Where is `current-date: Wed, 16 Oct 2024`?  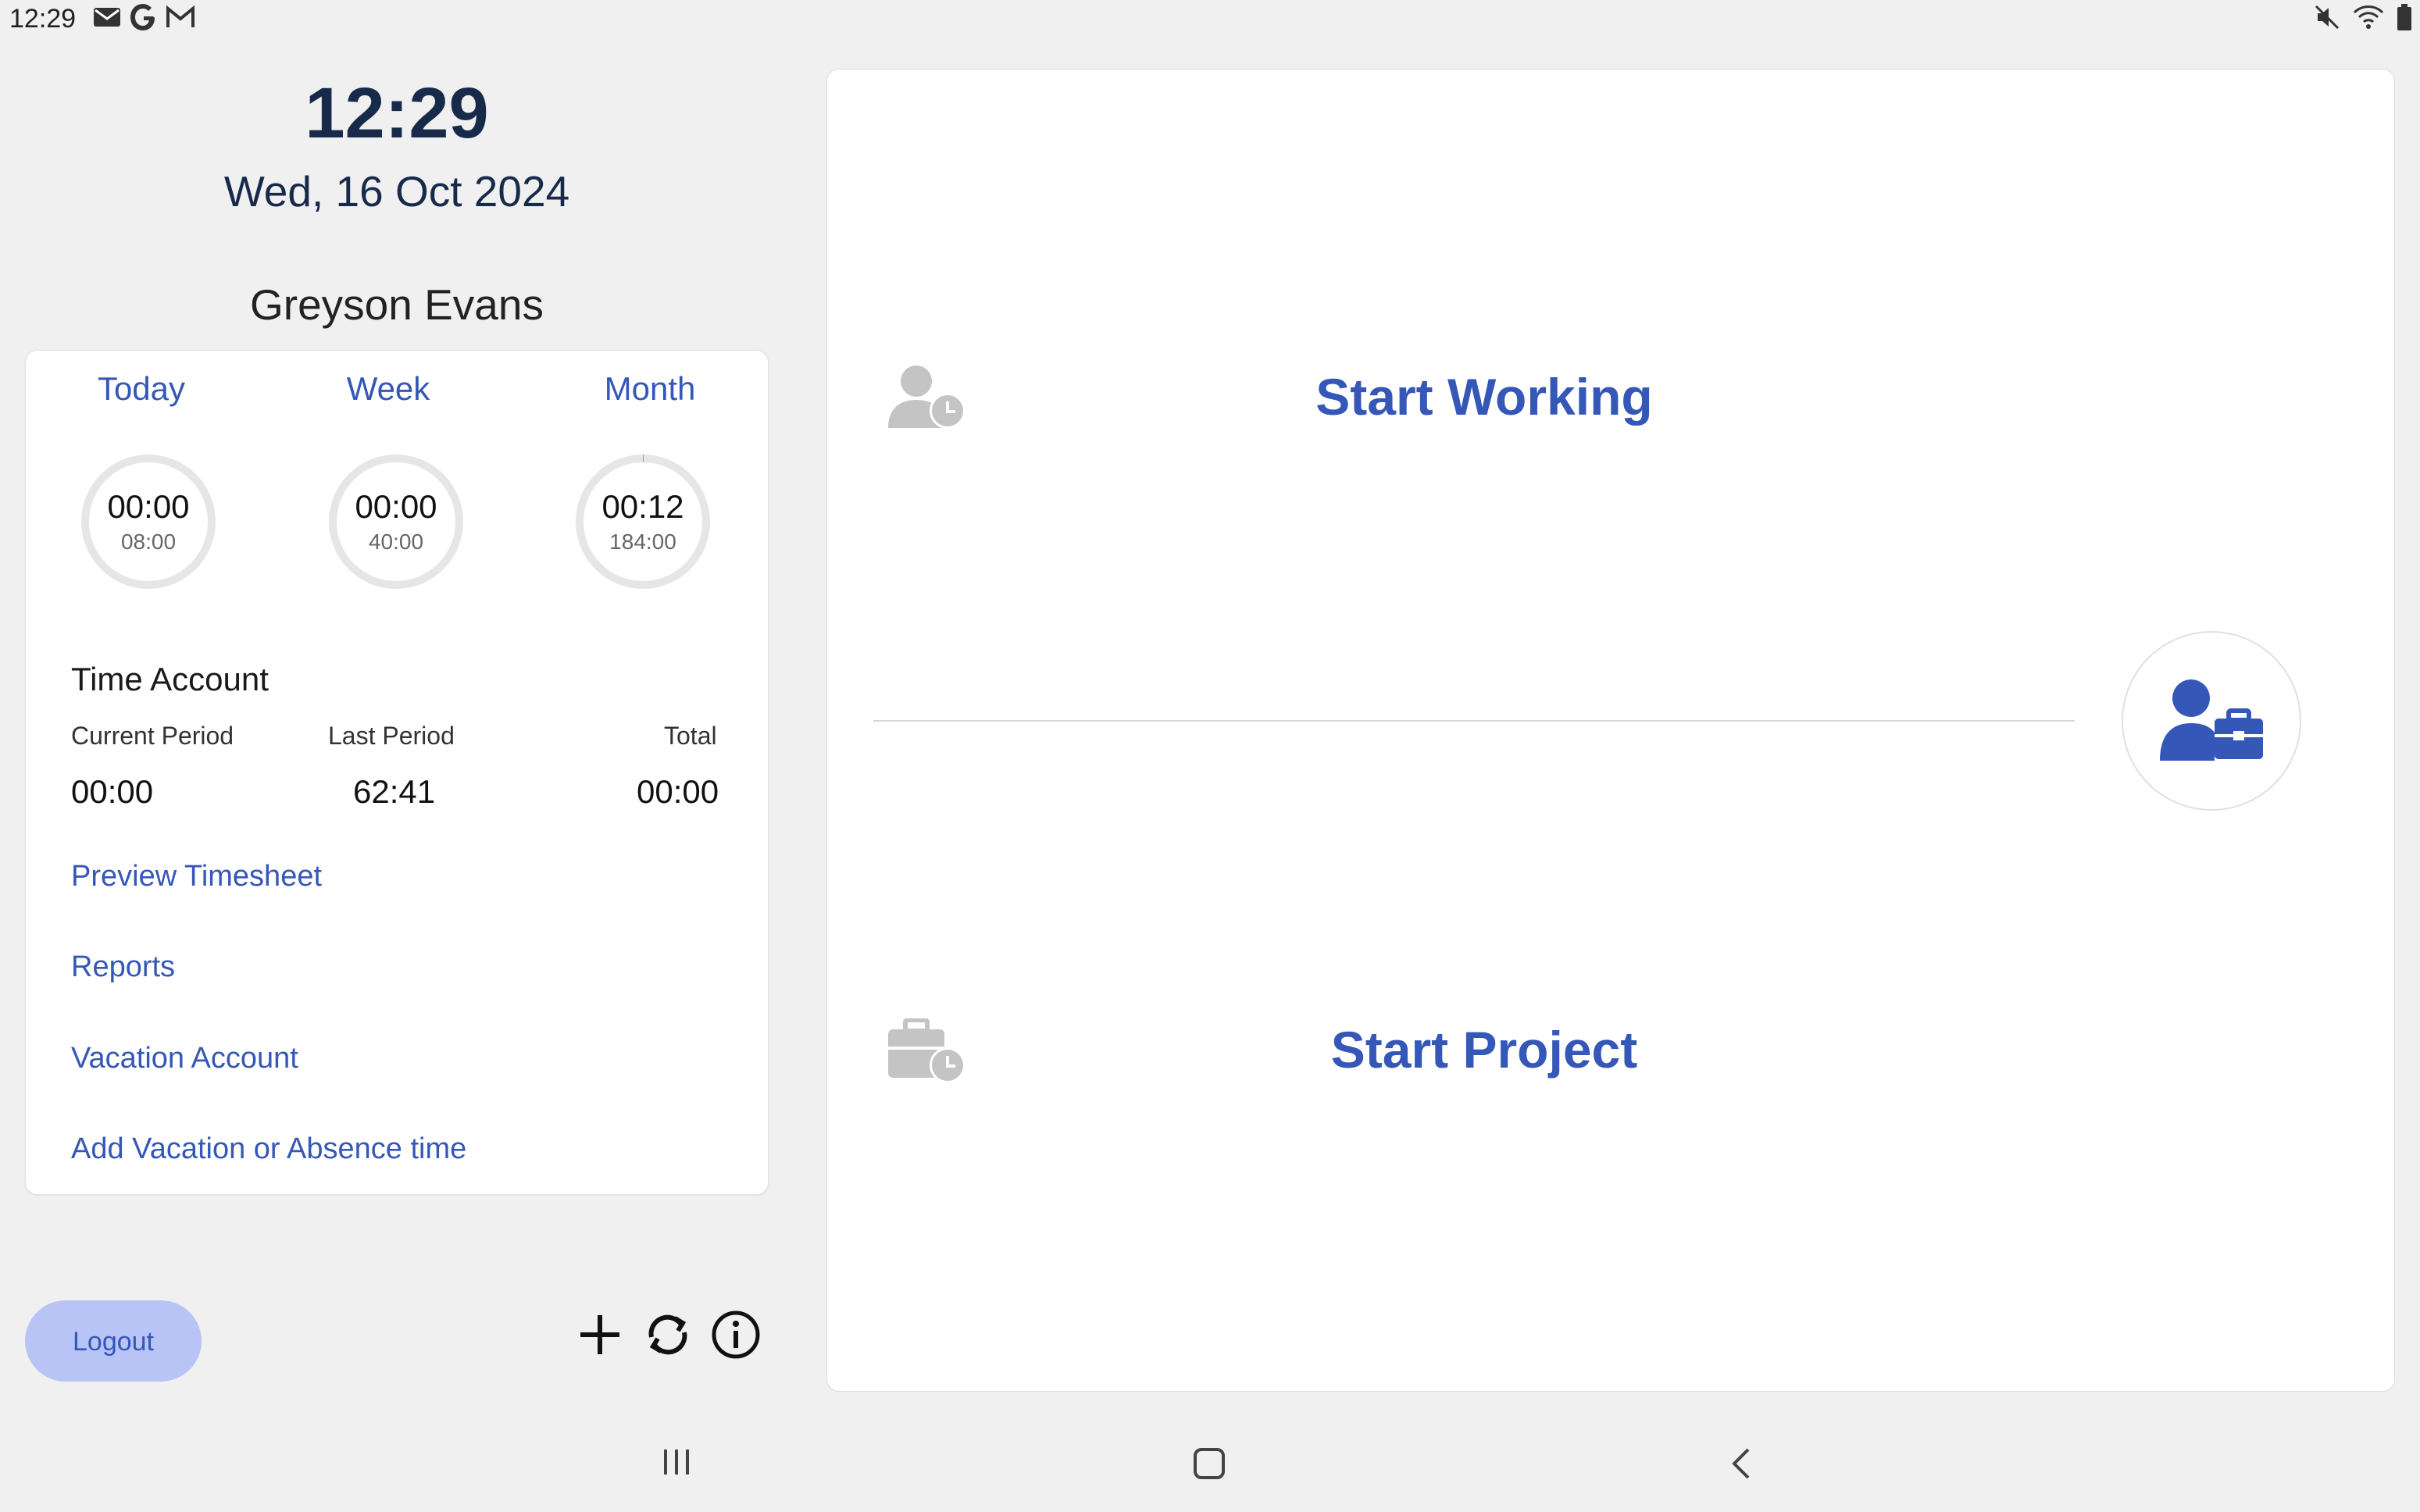
current-date: Wed, 16 Oct 2024 is located at coordinates (396, 191).